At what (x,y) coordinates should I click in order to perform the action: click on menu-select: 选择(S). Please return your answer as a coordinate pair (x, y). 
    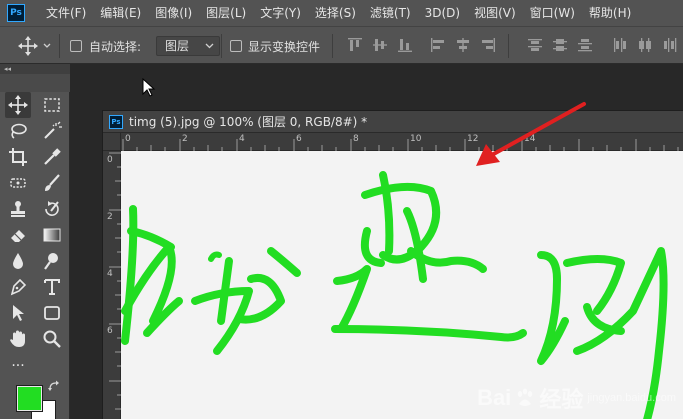
    Looking at the image, I should click on (335, 13).